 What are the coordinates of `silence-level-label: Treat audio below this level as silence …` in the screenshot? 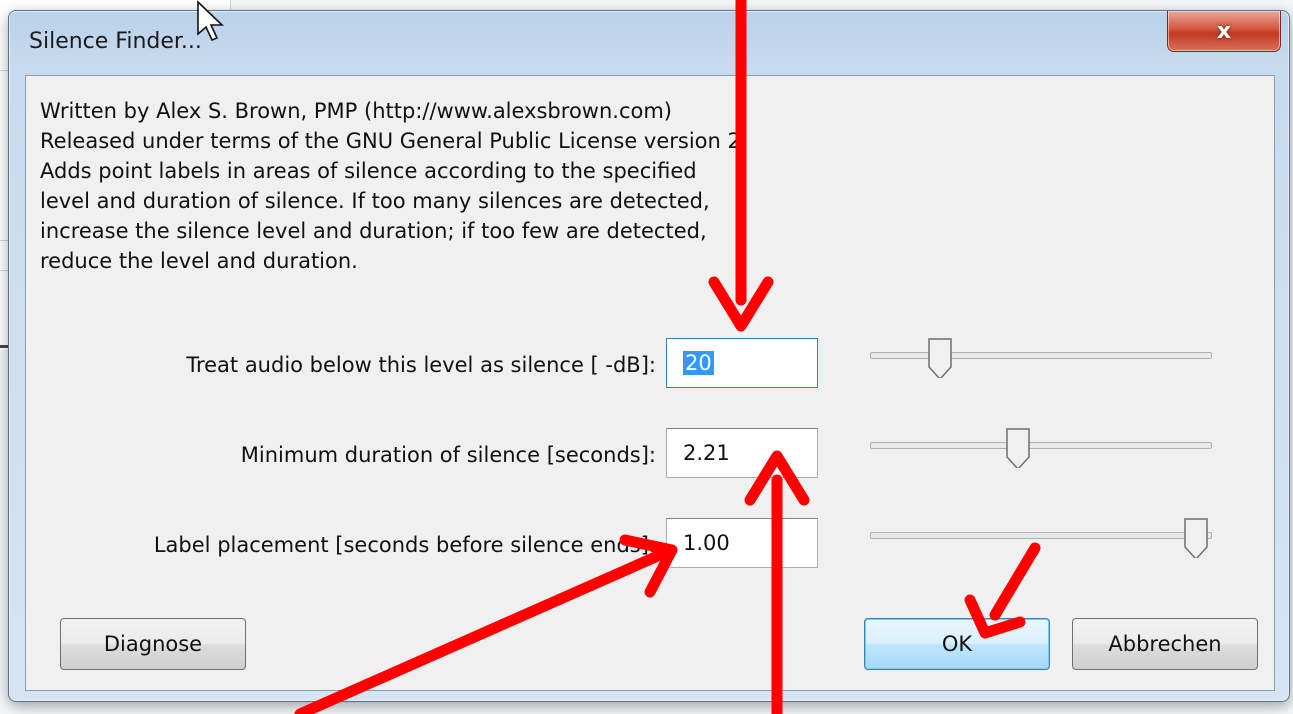 It's located at (421, 365).